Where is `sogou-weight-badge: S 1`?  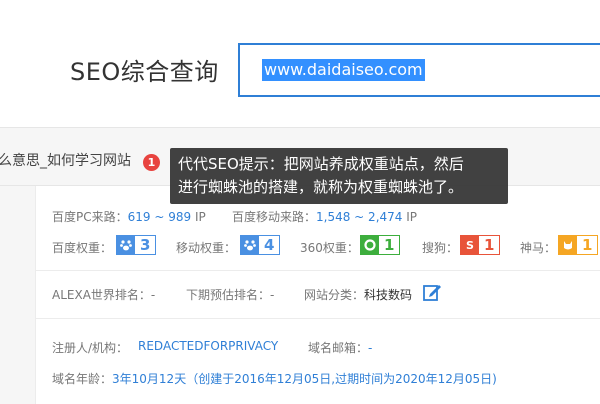 sogou-weight-badge: S 1 is located at coordinates (480, 245).